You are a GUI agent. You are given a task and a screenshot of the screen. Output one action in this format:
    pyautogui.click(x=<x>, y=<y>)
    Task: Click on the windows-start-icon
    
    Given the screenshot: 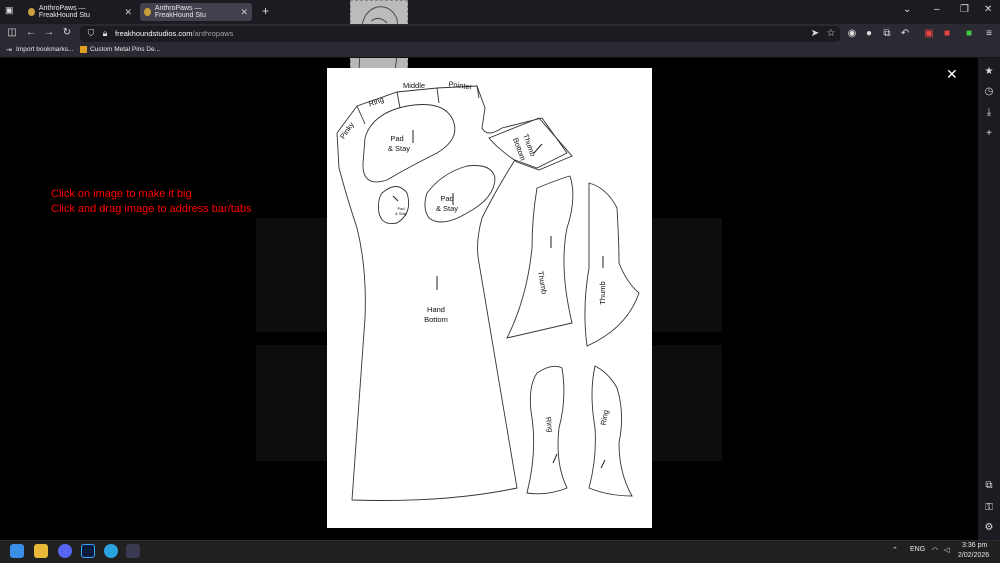 What is the action you would take?
    pyautogui.click(x=17, y=551)
    